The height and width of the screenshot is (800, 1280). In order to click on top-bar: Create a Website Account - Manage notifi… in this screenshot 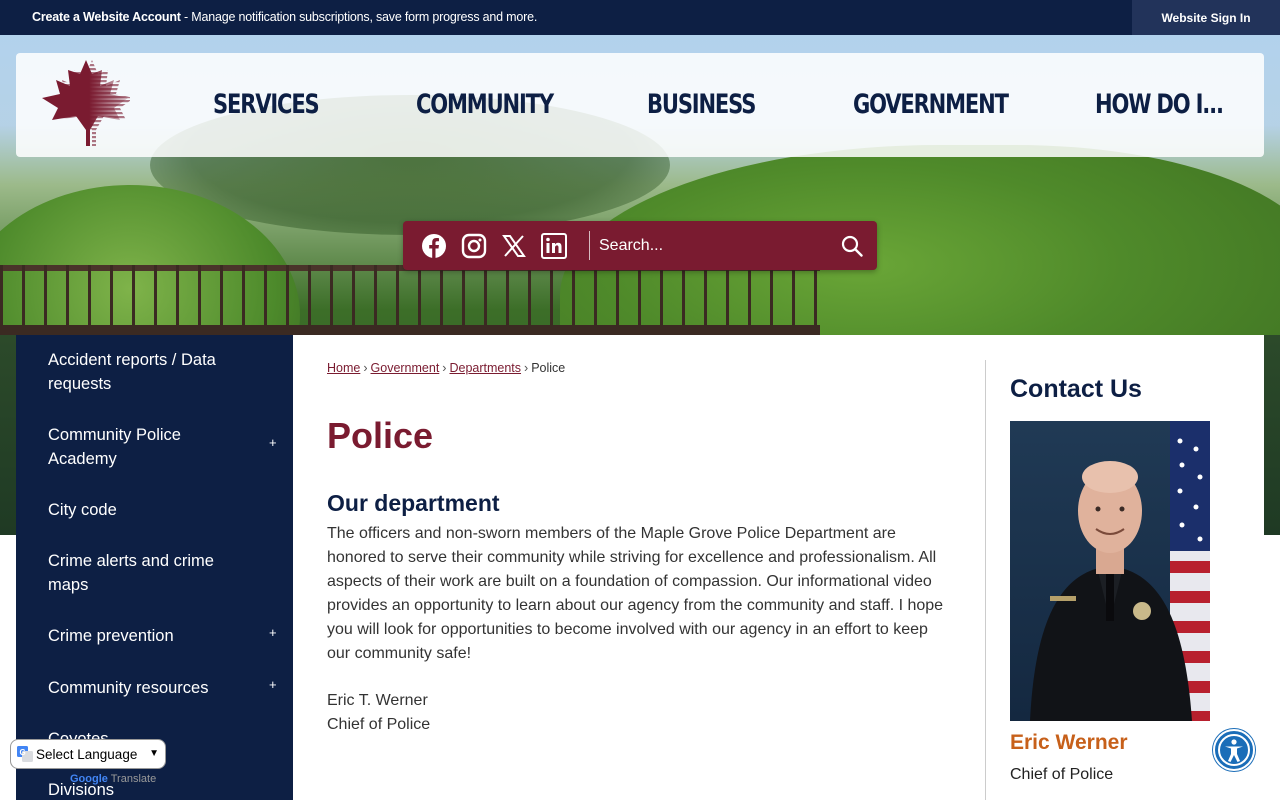, I will do `click(640, 17)`.